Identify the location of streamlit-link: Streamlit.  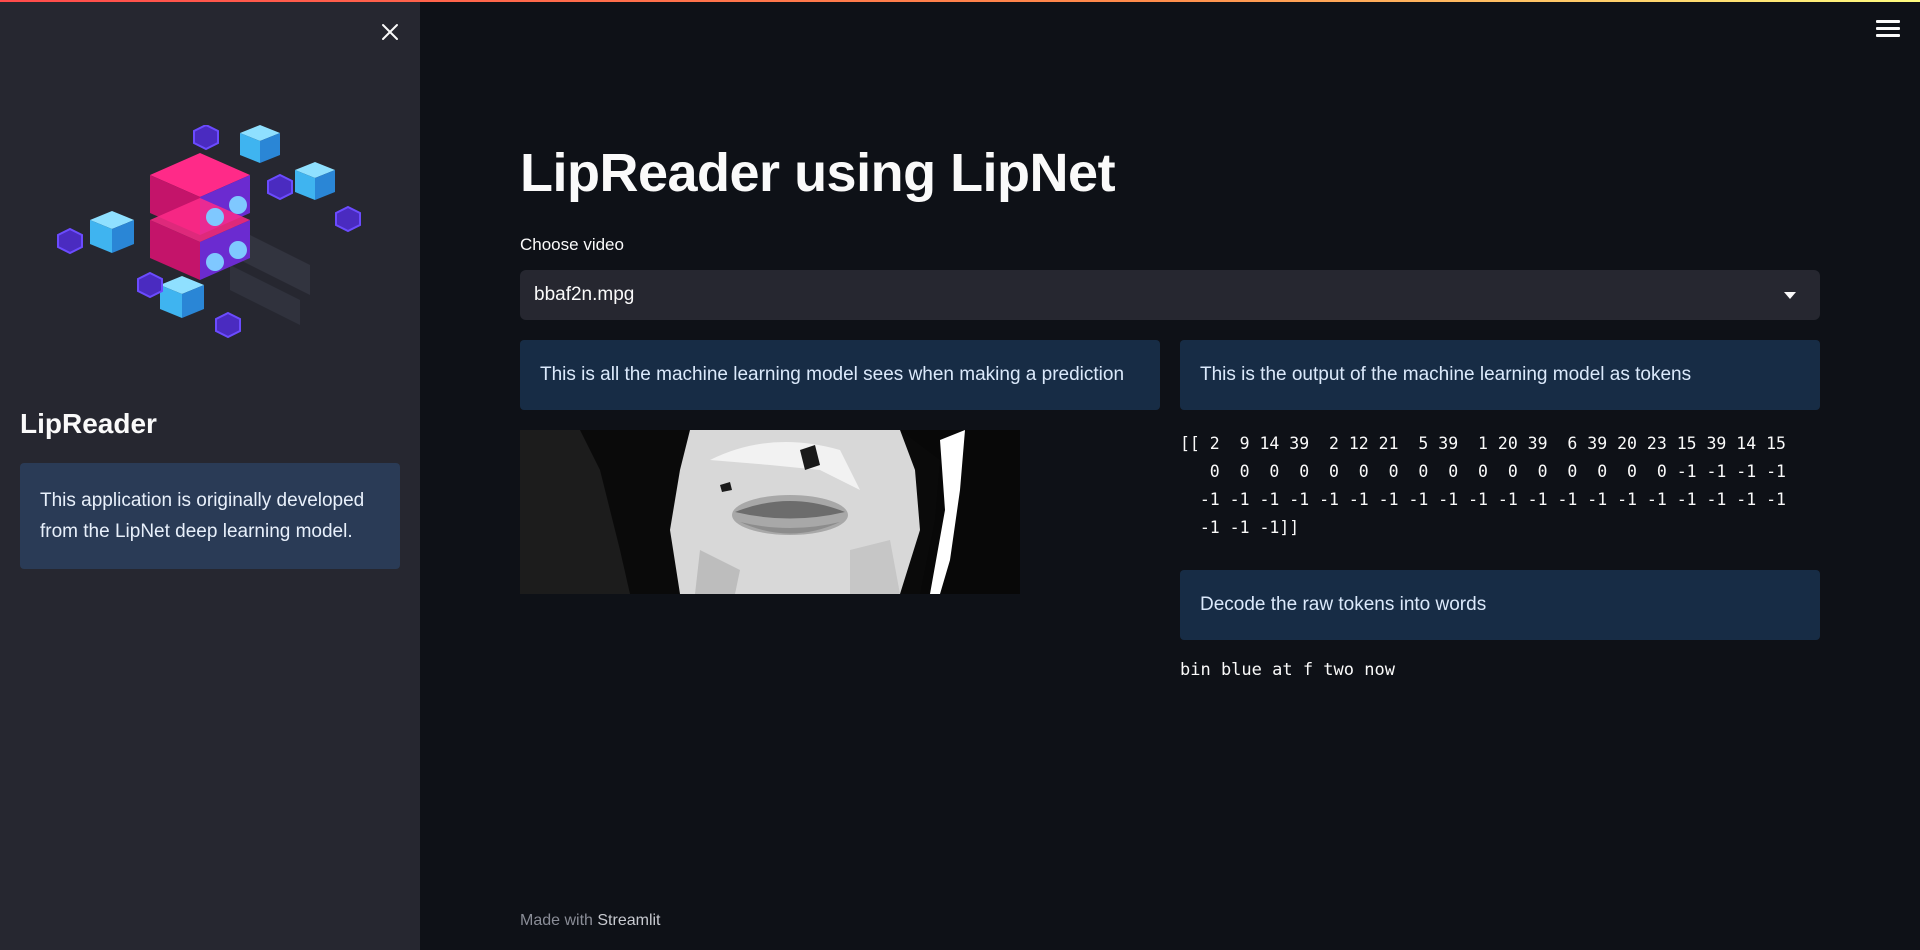
(628, 920).